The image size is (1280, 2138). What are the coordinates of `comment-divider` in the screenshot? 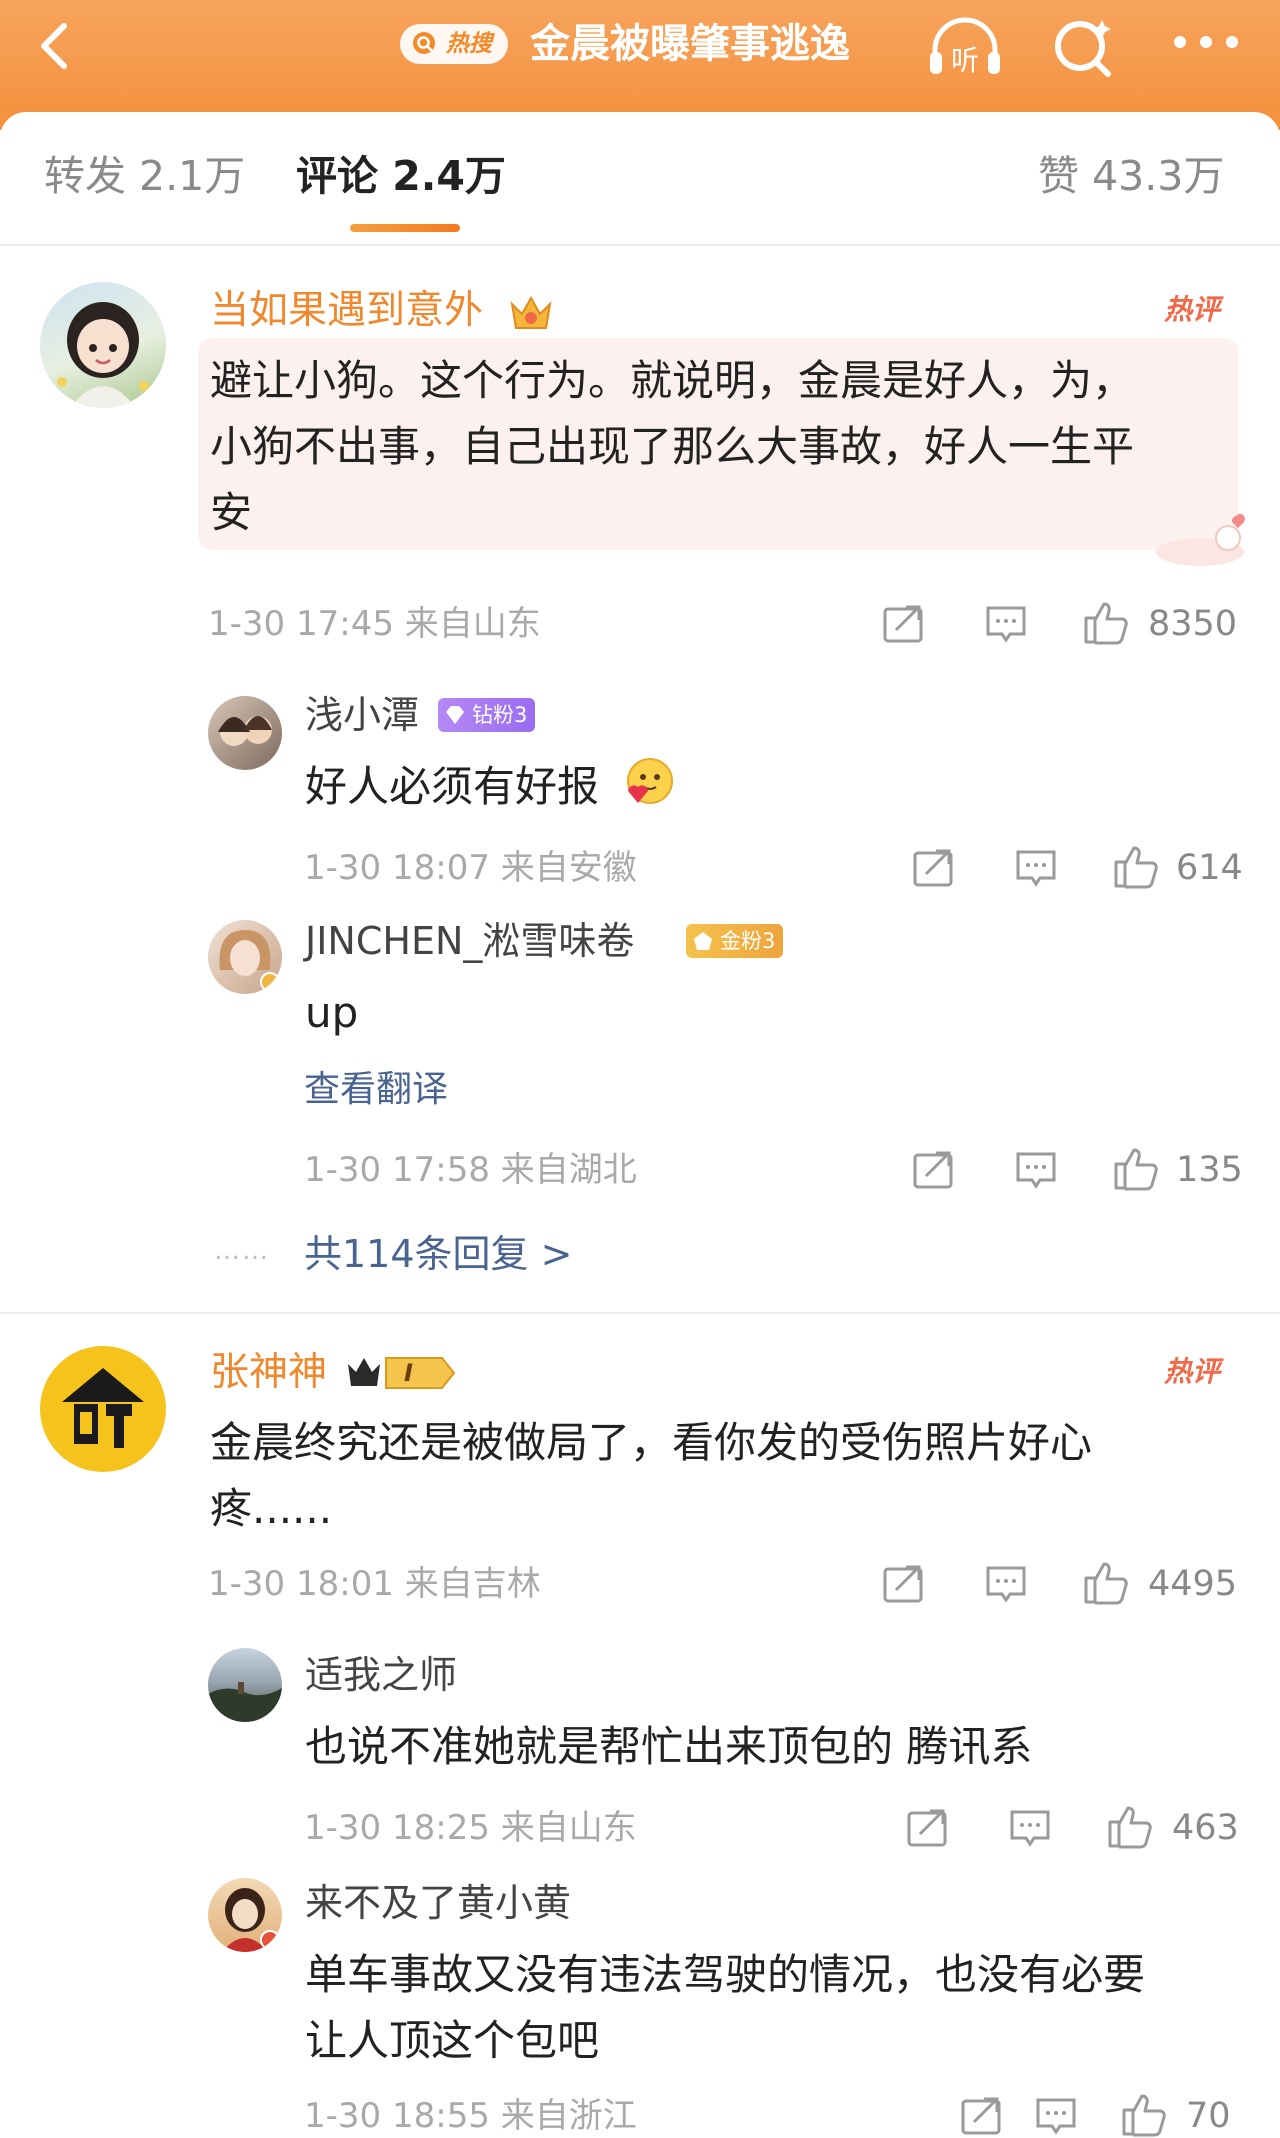 It's located at (640, 1313).